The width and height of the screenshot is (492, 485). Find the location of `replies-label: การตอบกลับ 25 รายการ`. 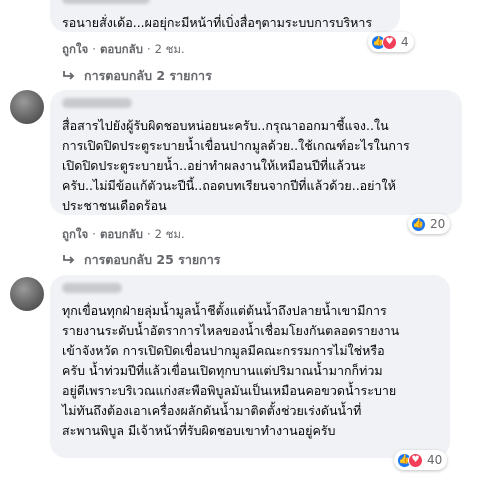

replies-label: การตอบกลับ 25 รายการ is located at coordinates (152, 259).